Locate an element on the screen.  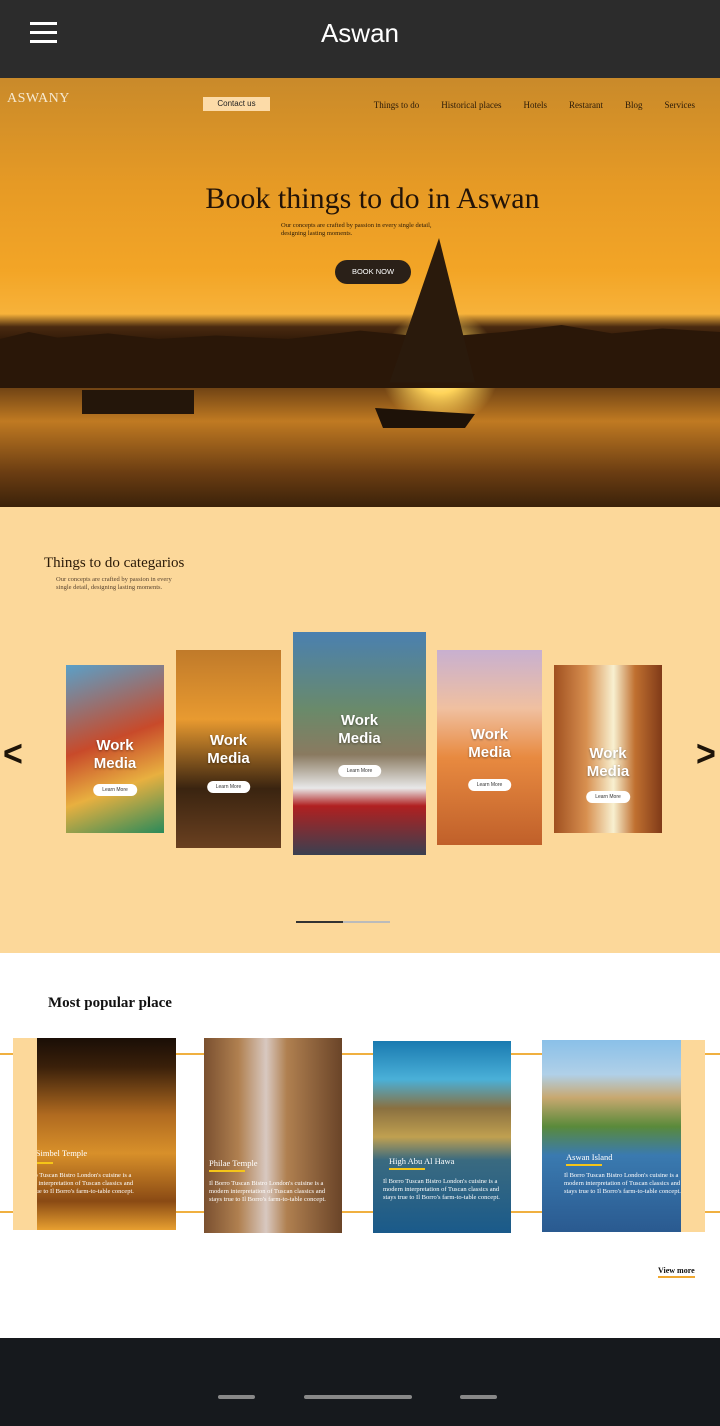
categories-title: Things to do categarios is located at coordinates (114, 563).